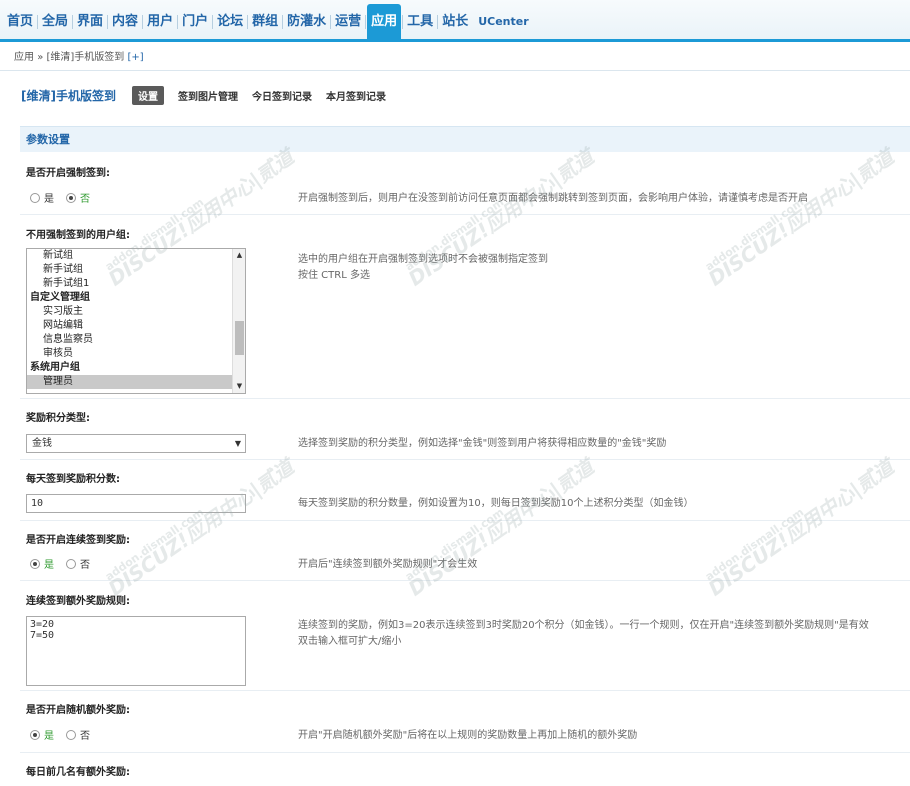 This screenshot has height=786, width=910. What do you see at coordinates (265, 22) in the screenshot?
I see `nav-item-7: 群组` at bounding box center [265, 22].